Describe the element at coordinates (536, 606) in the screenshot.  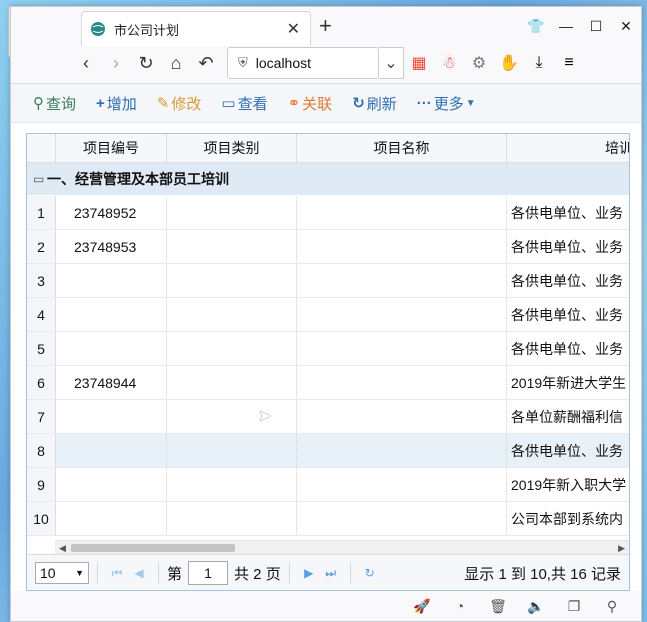
I see `volume-icon: 🔈` at that location.